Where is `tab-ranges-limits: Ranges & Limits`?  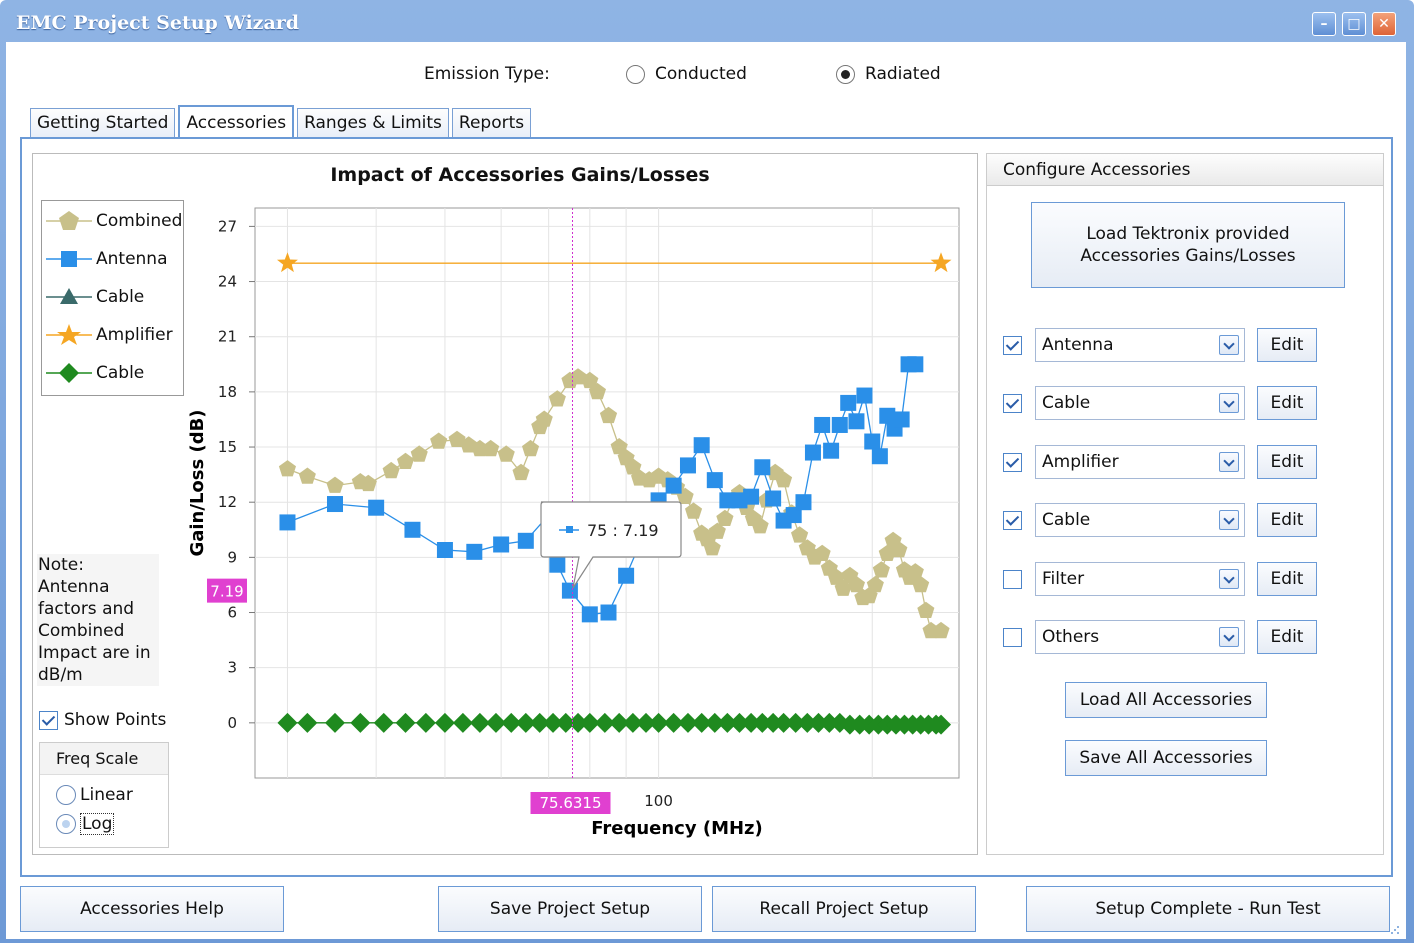
tab-ranges-limits: Ranges & Limits is located at coordinates (373, 123).